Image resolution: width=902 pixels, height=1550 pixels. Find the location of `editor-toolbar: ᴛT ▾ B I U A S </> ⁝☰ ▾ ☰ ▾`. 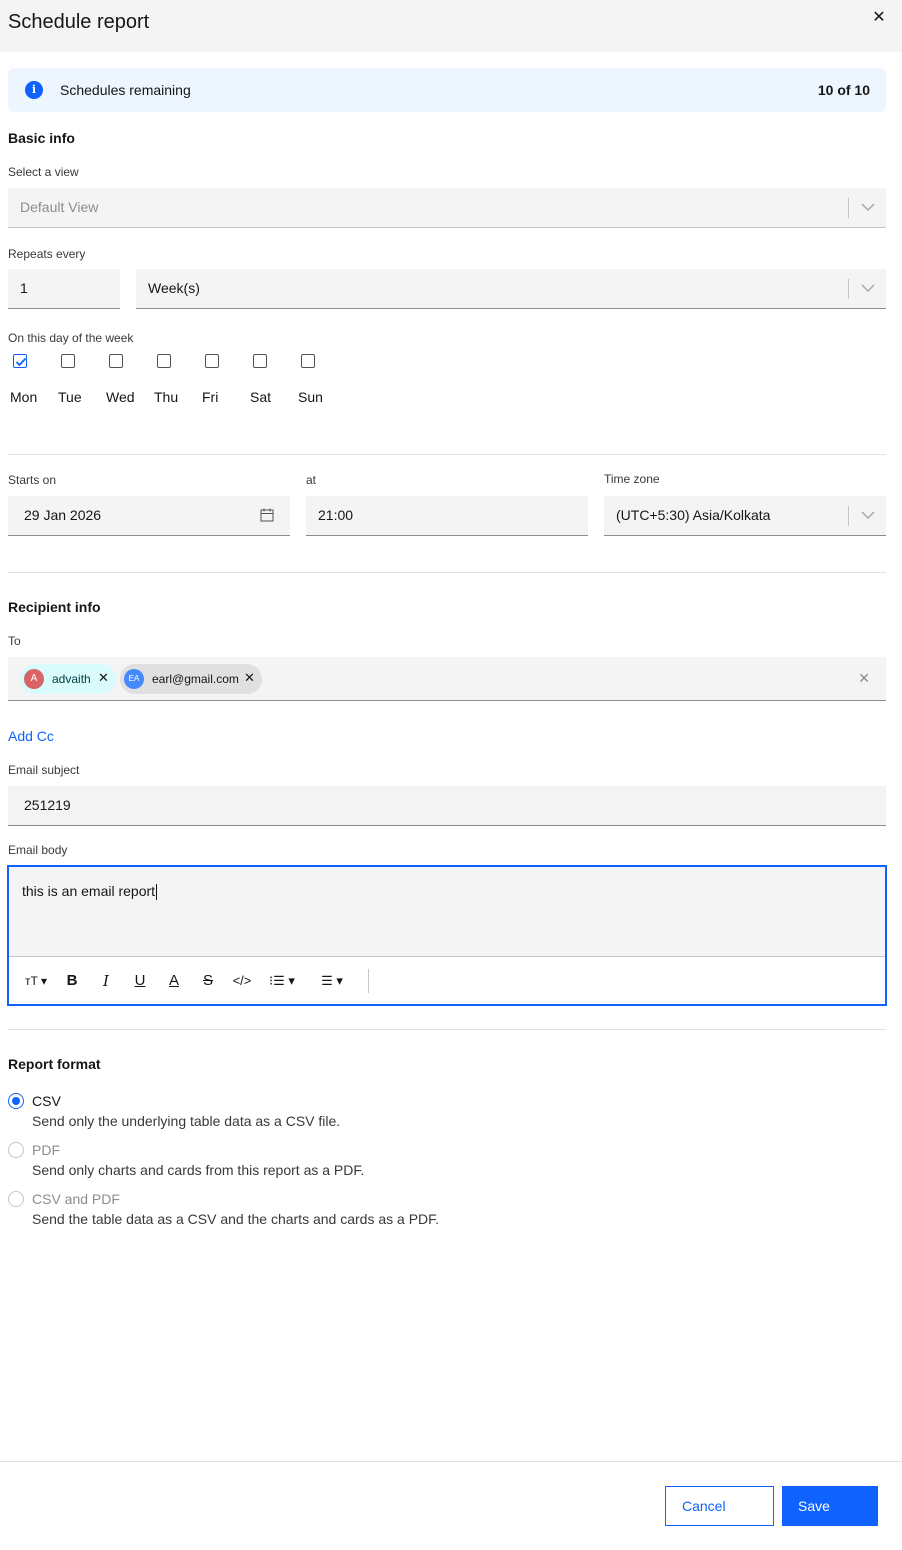

editor-toolbar: ᴛT ▾ B I U A S </> ⁝☰ ▾ ☰ ▾ is located at coordinates (447, 980).